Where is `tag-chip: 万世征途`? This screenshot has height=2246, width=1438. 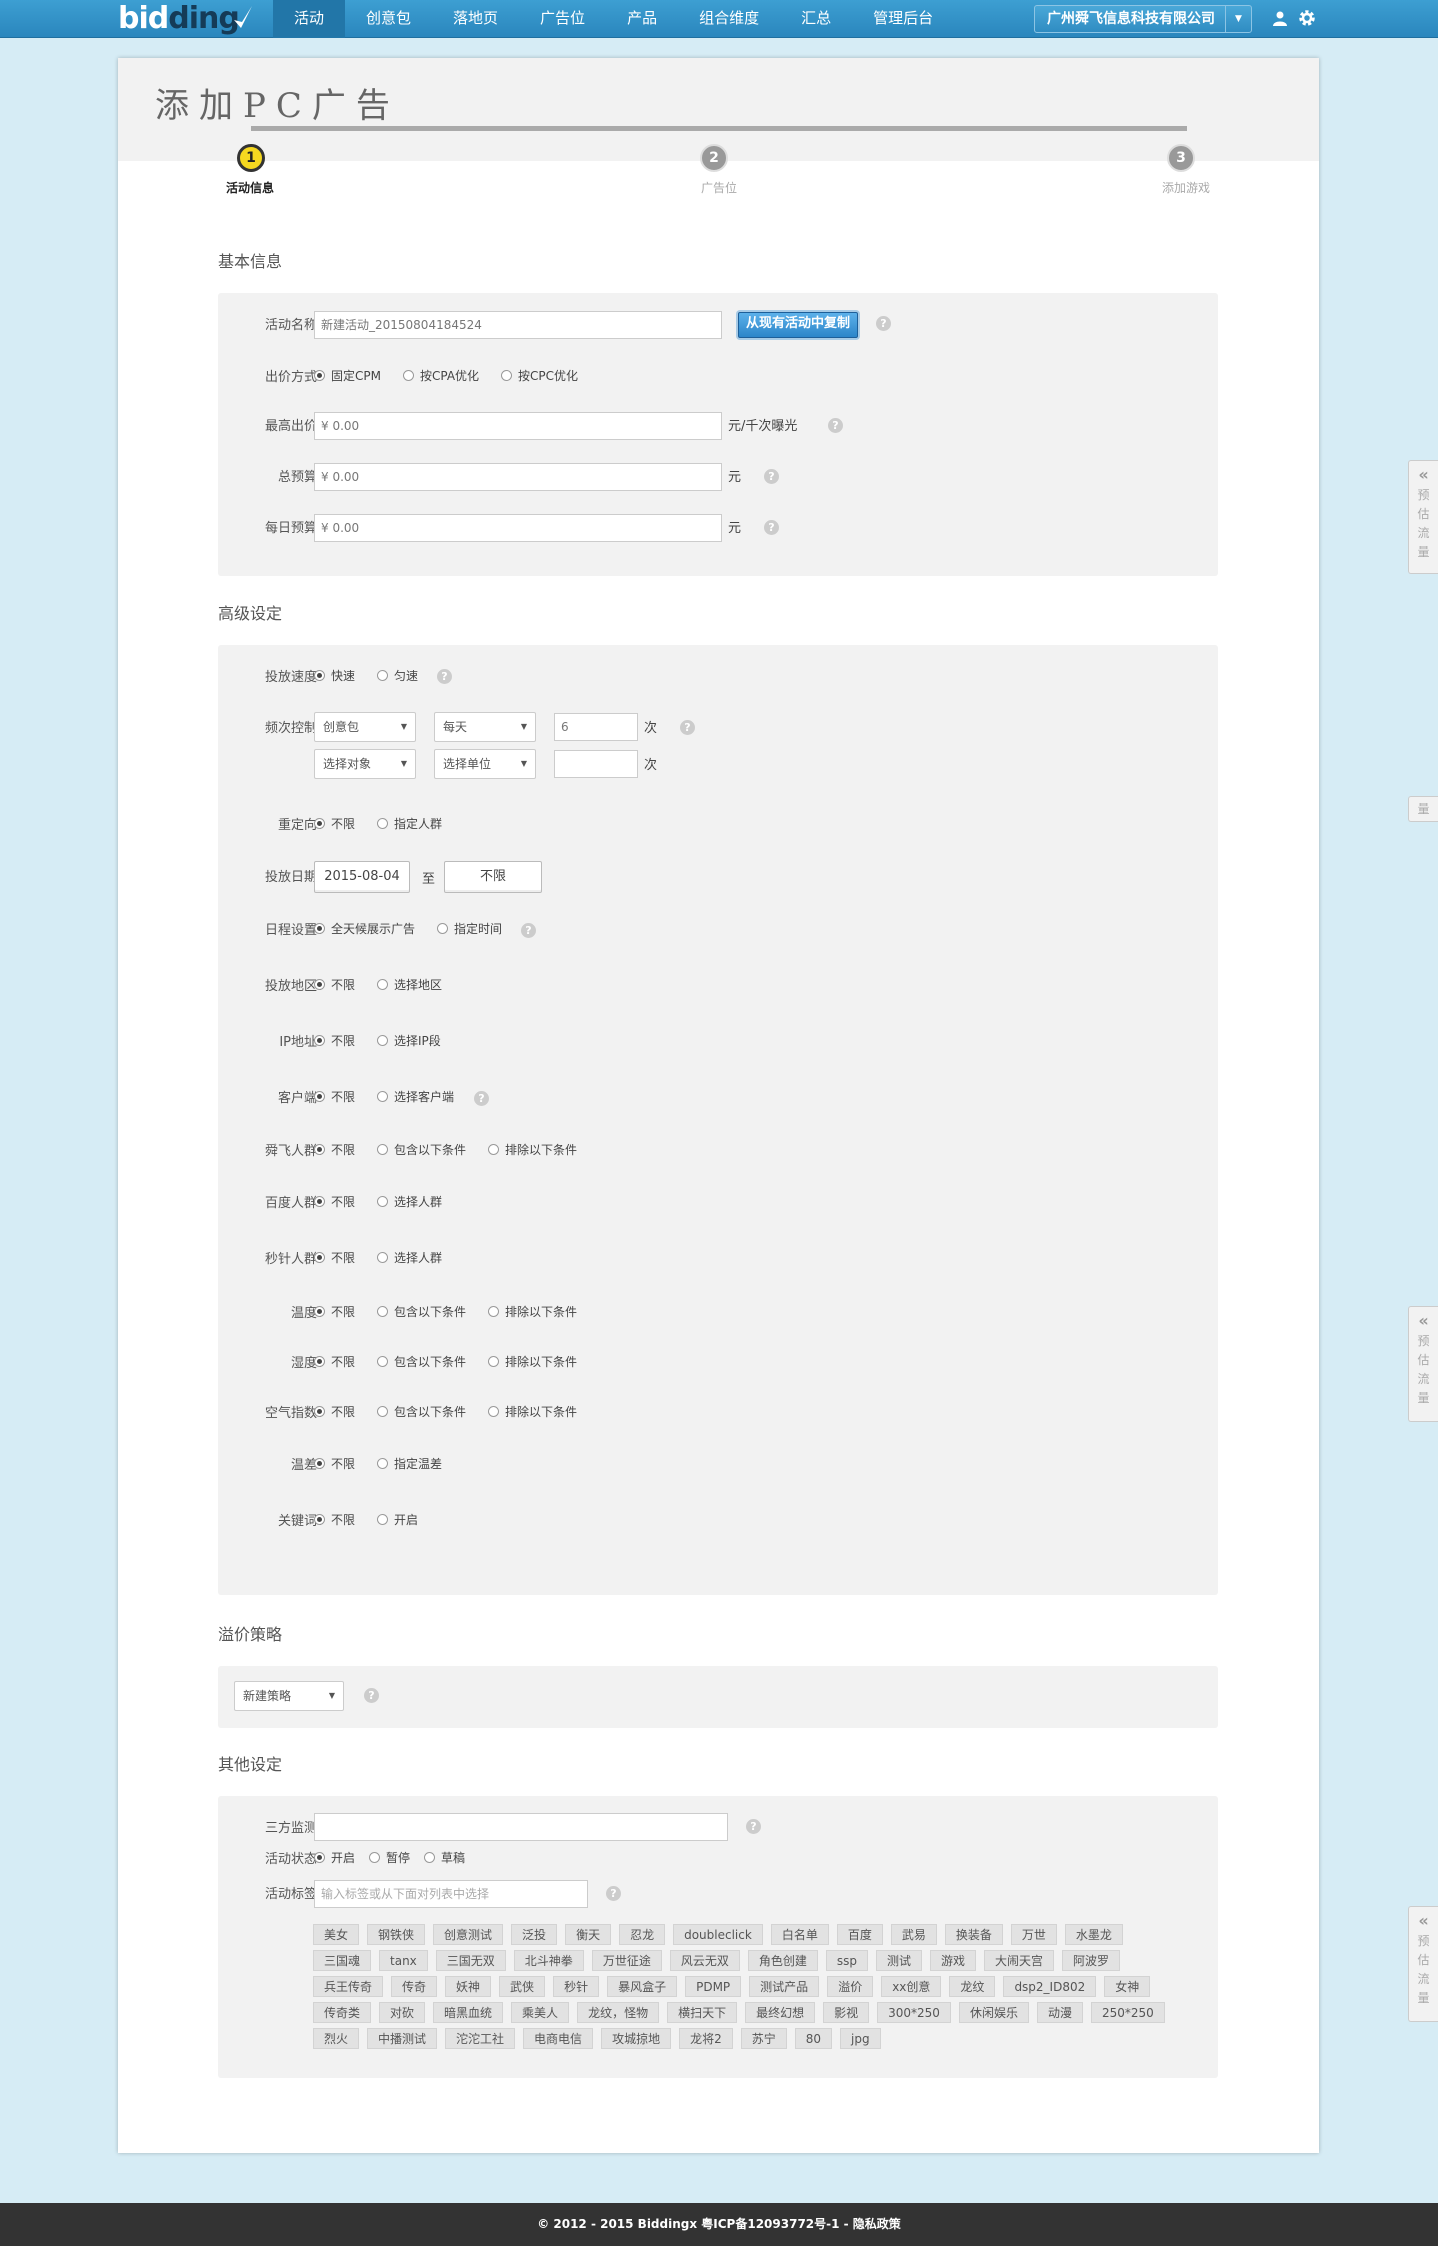 tag-chip: 万世征途 is located at coordinates (626, 1960).